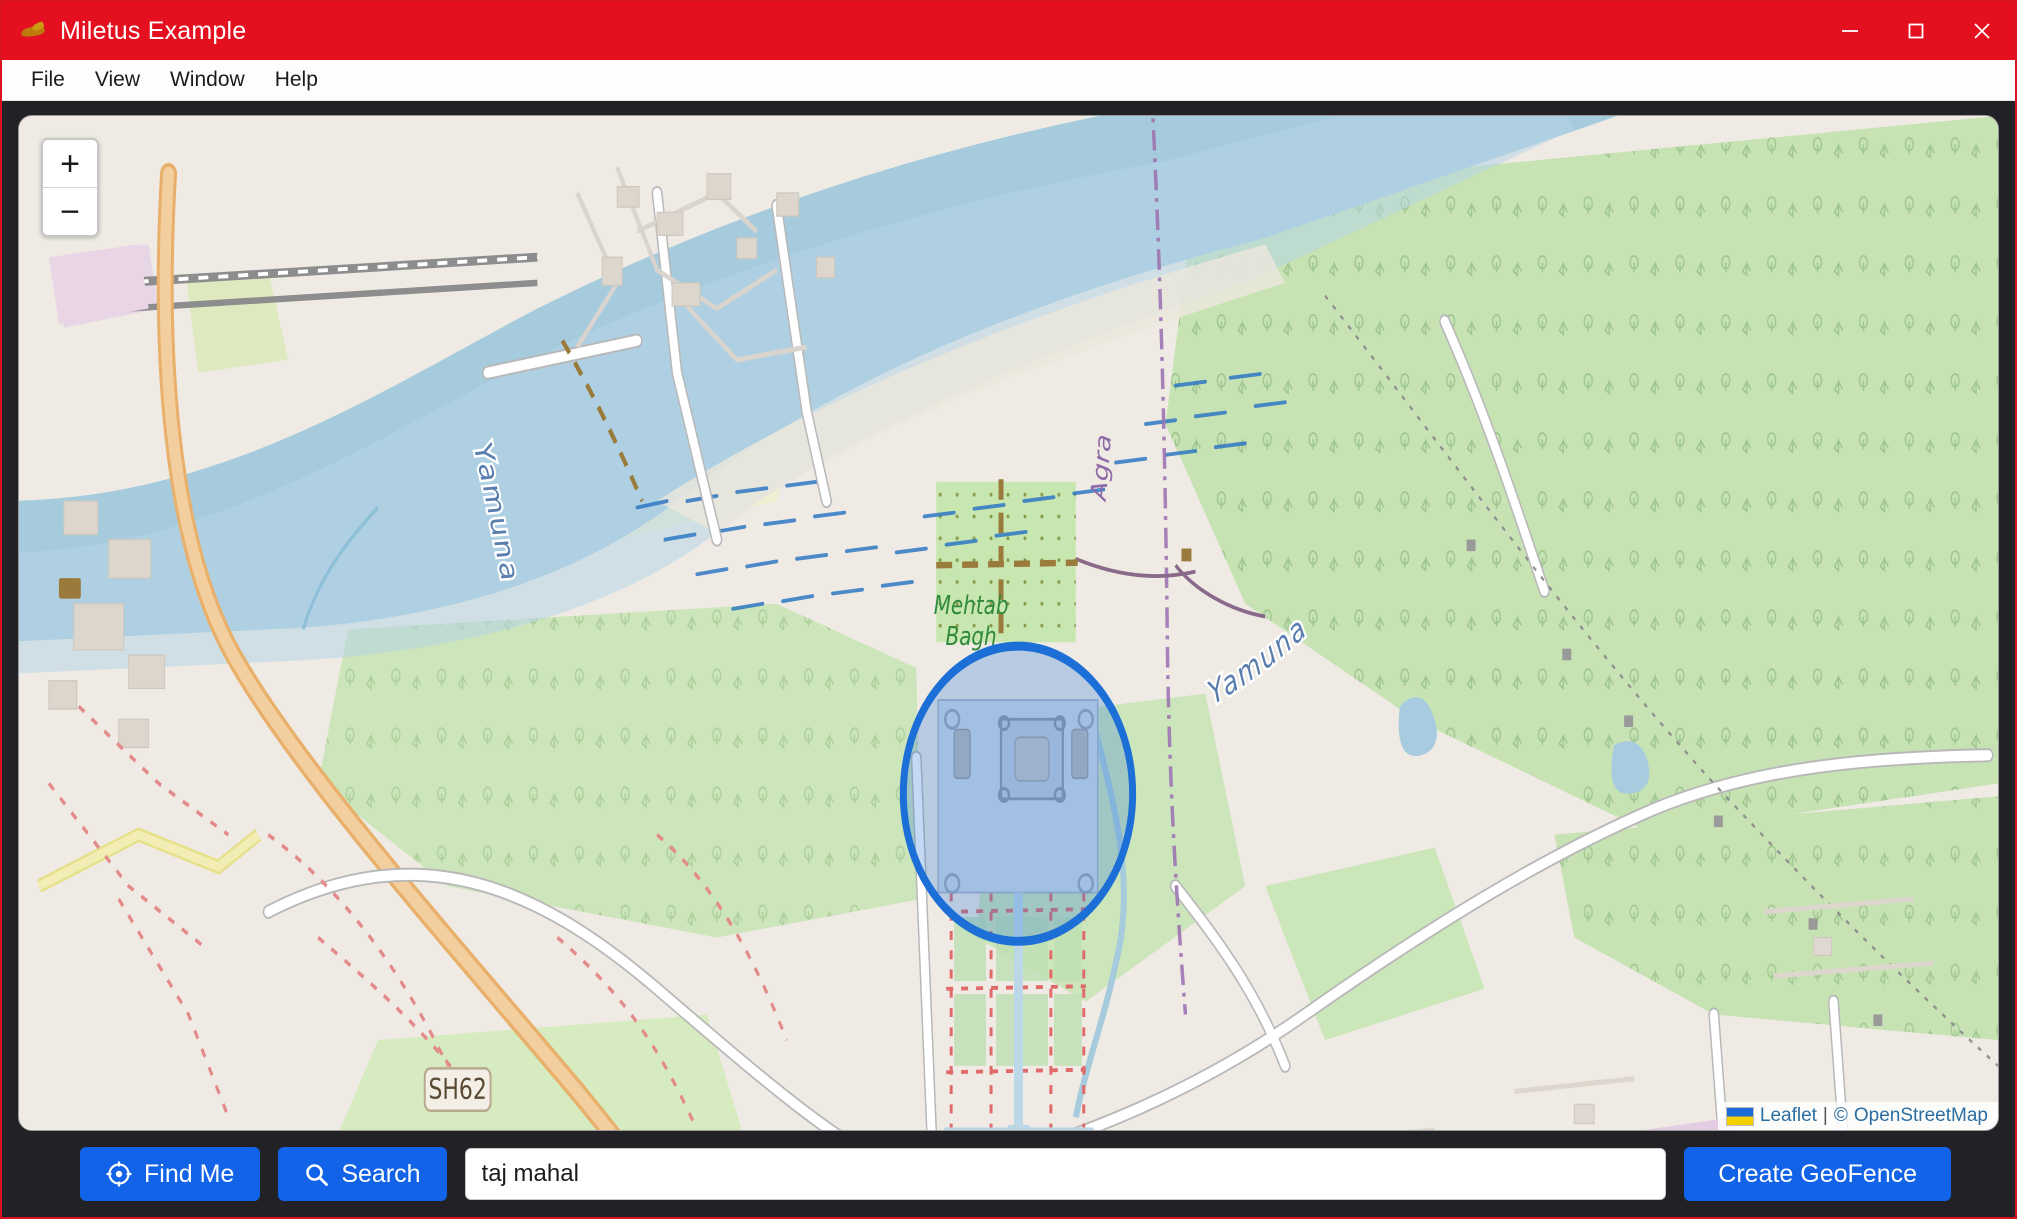  Describe the element at coordinates (1982, 31) in the screenshot. I see `close-icon` at that location.